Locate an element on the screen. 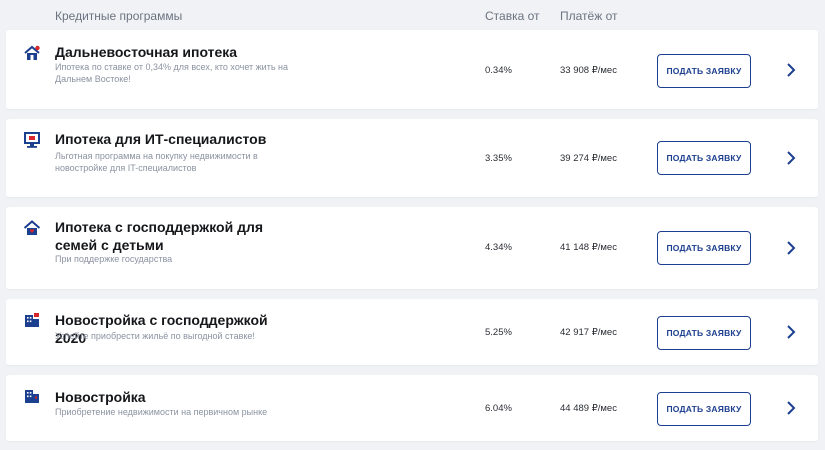 Image resolution: width=825 pixels, height=450 pixels. program-rate: 6.04% is located at coordinates (498, 408).